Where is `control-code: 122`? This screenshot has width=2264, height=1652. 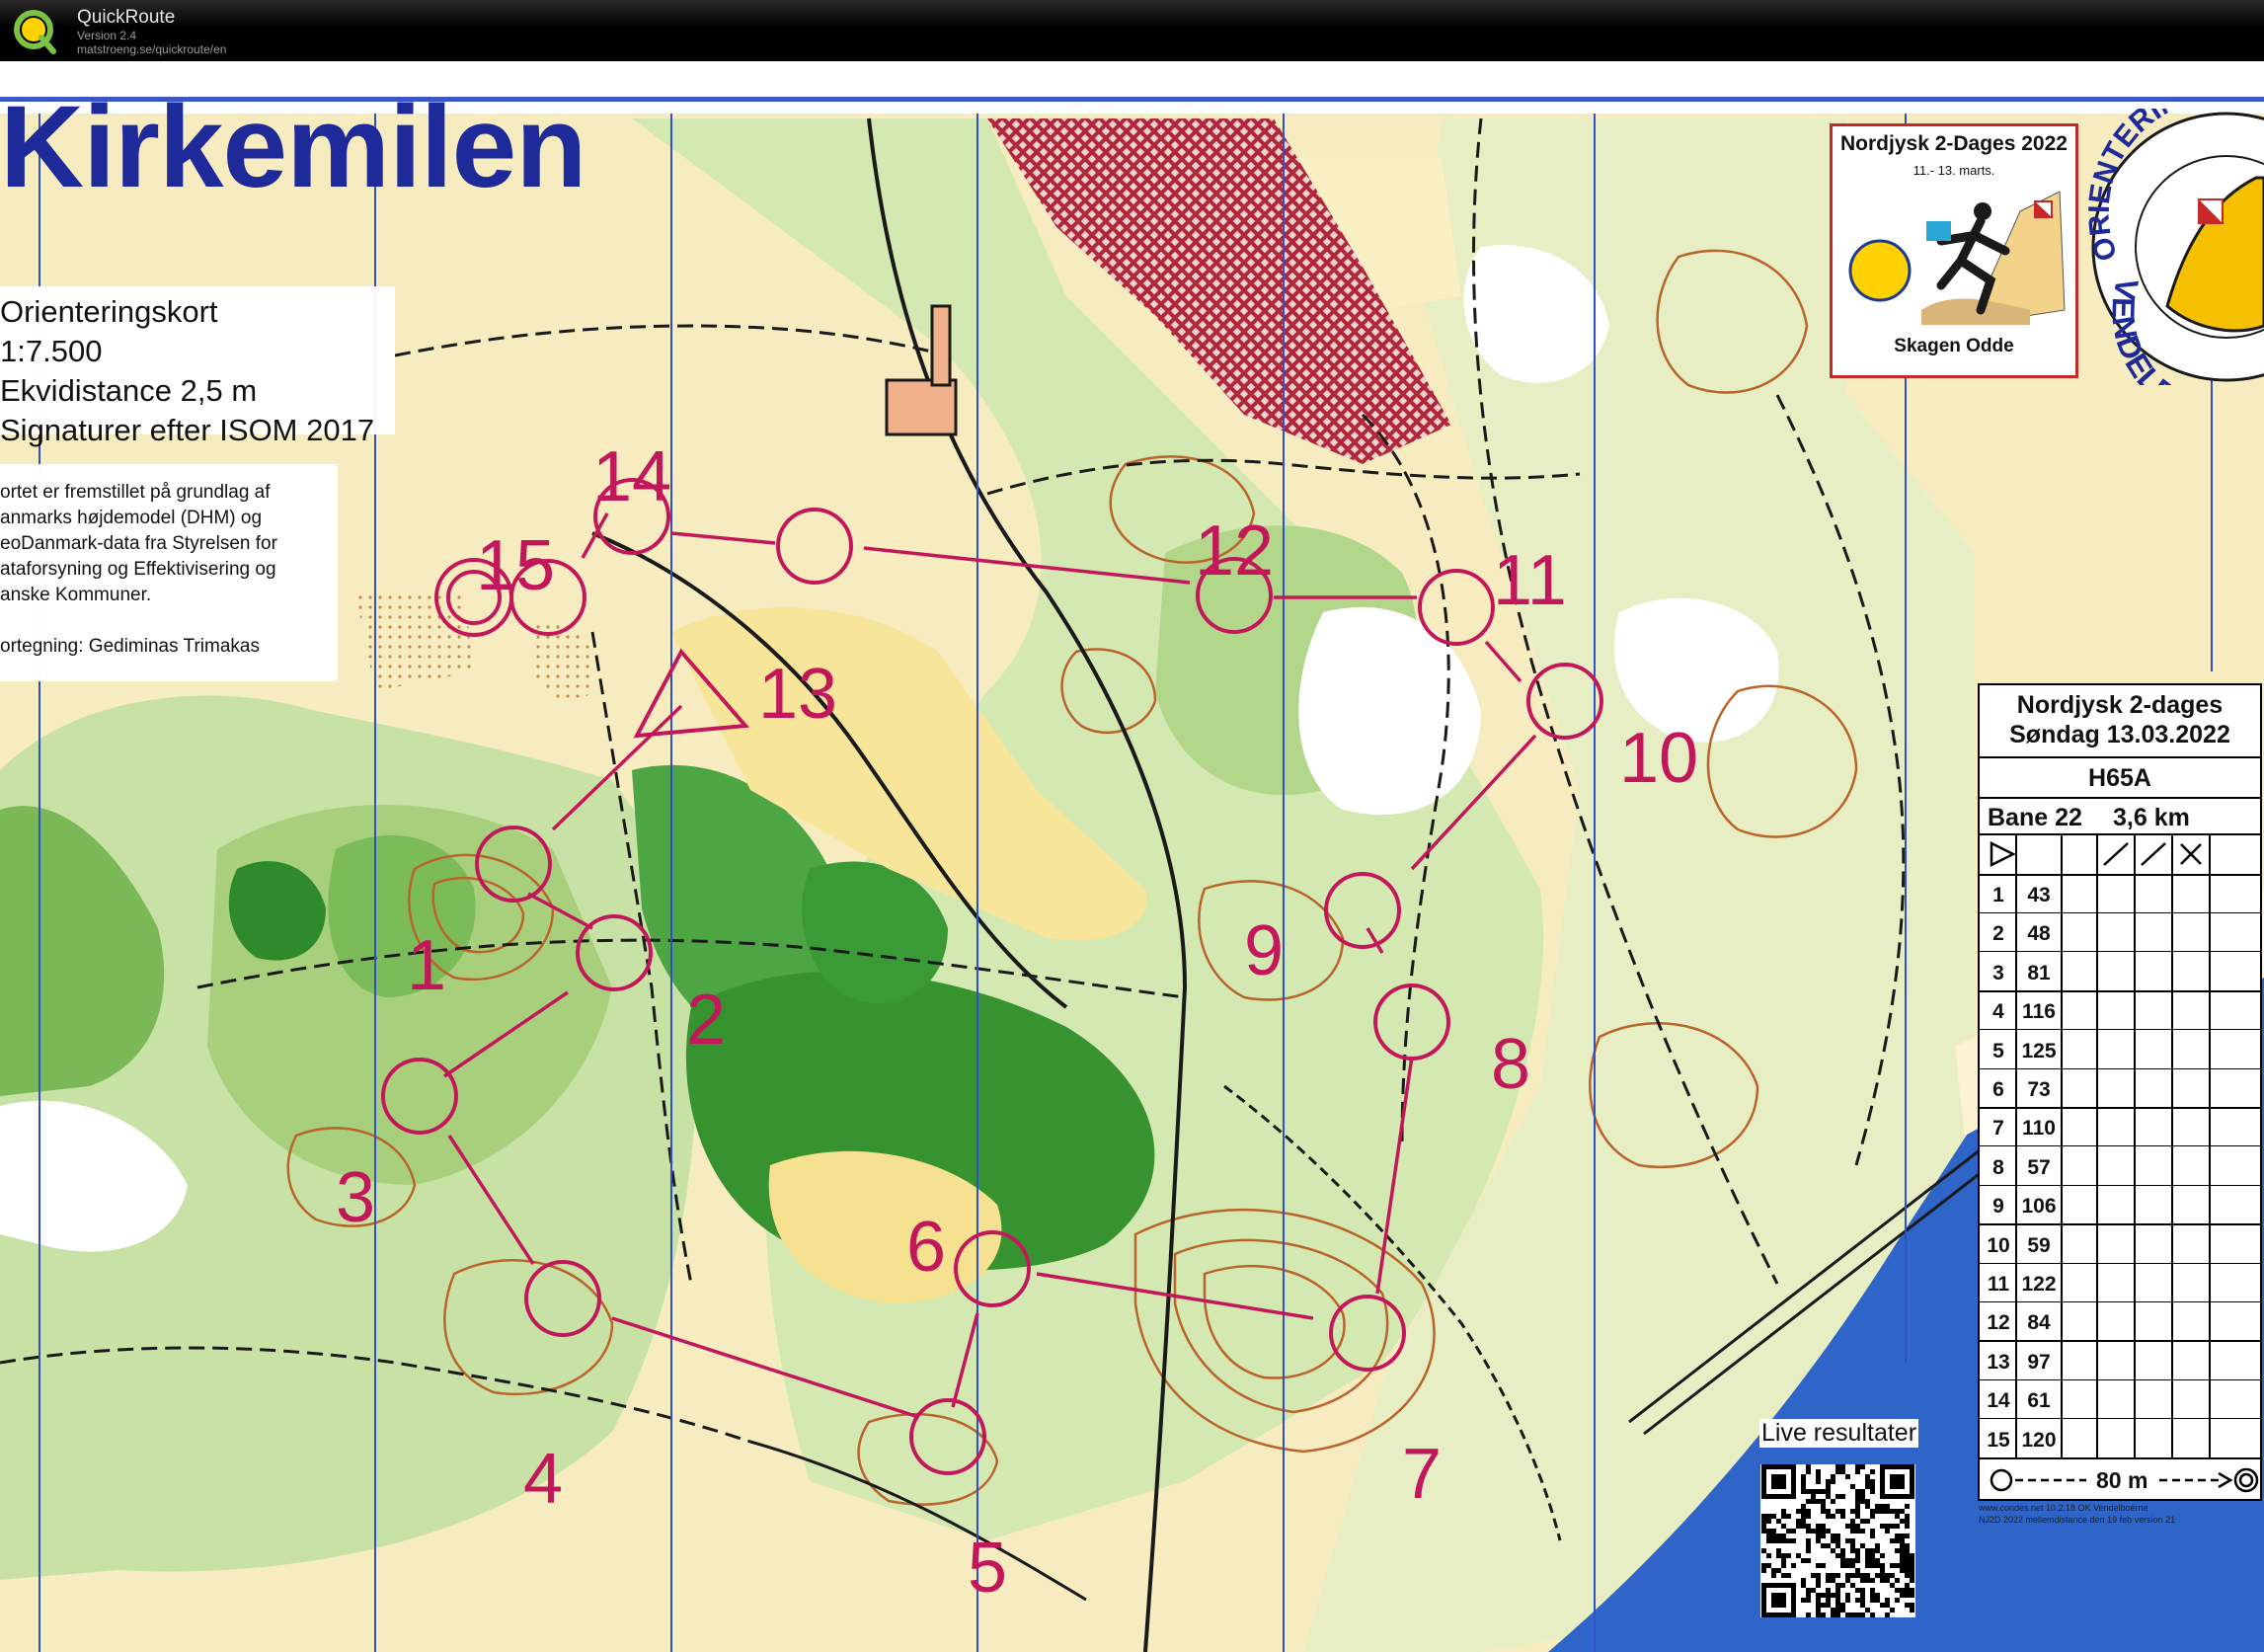 control-code: 122 is located at coordinates (2039, 1284).